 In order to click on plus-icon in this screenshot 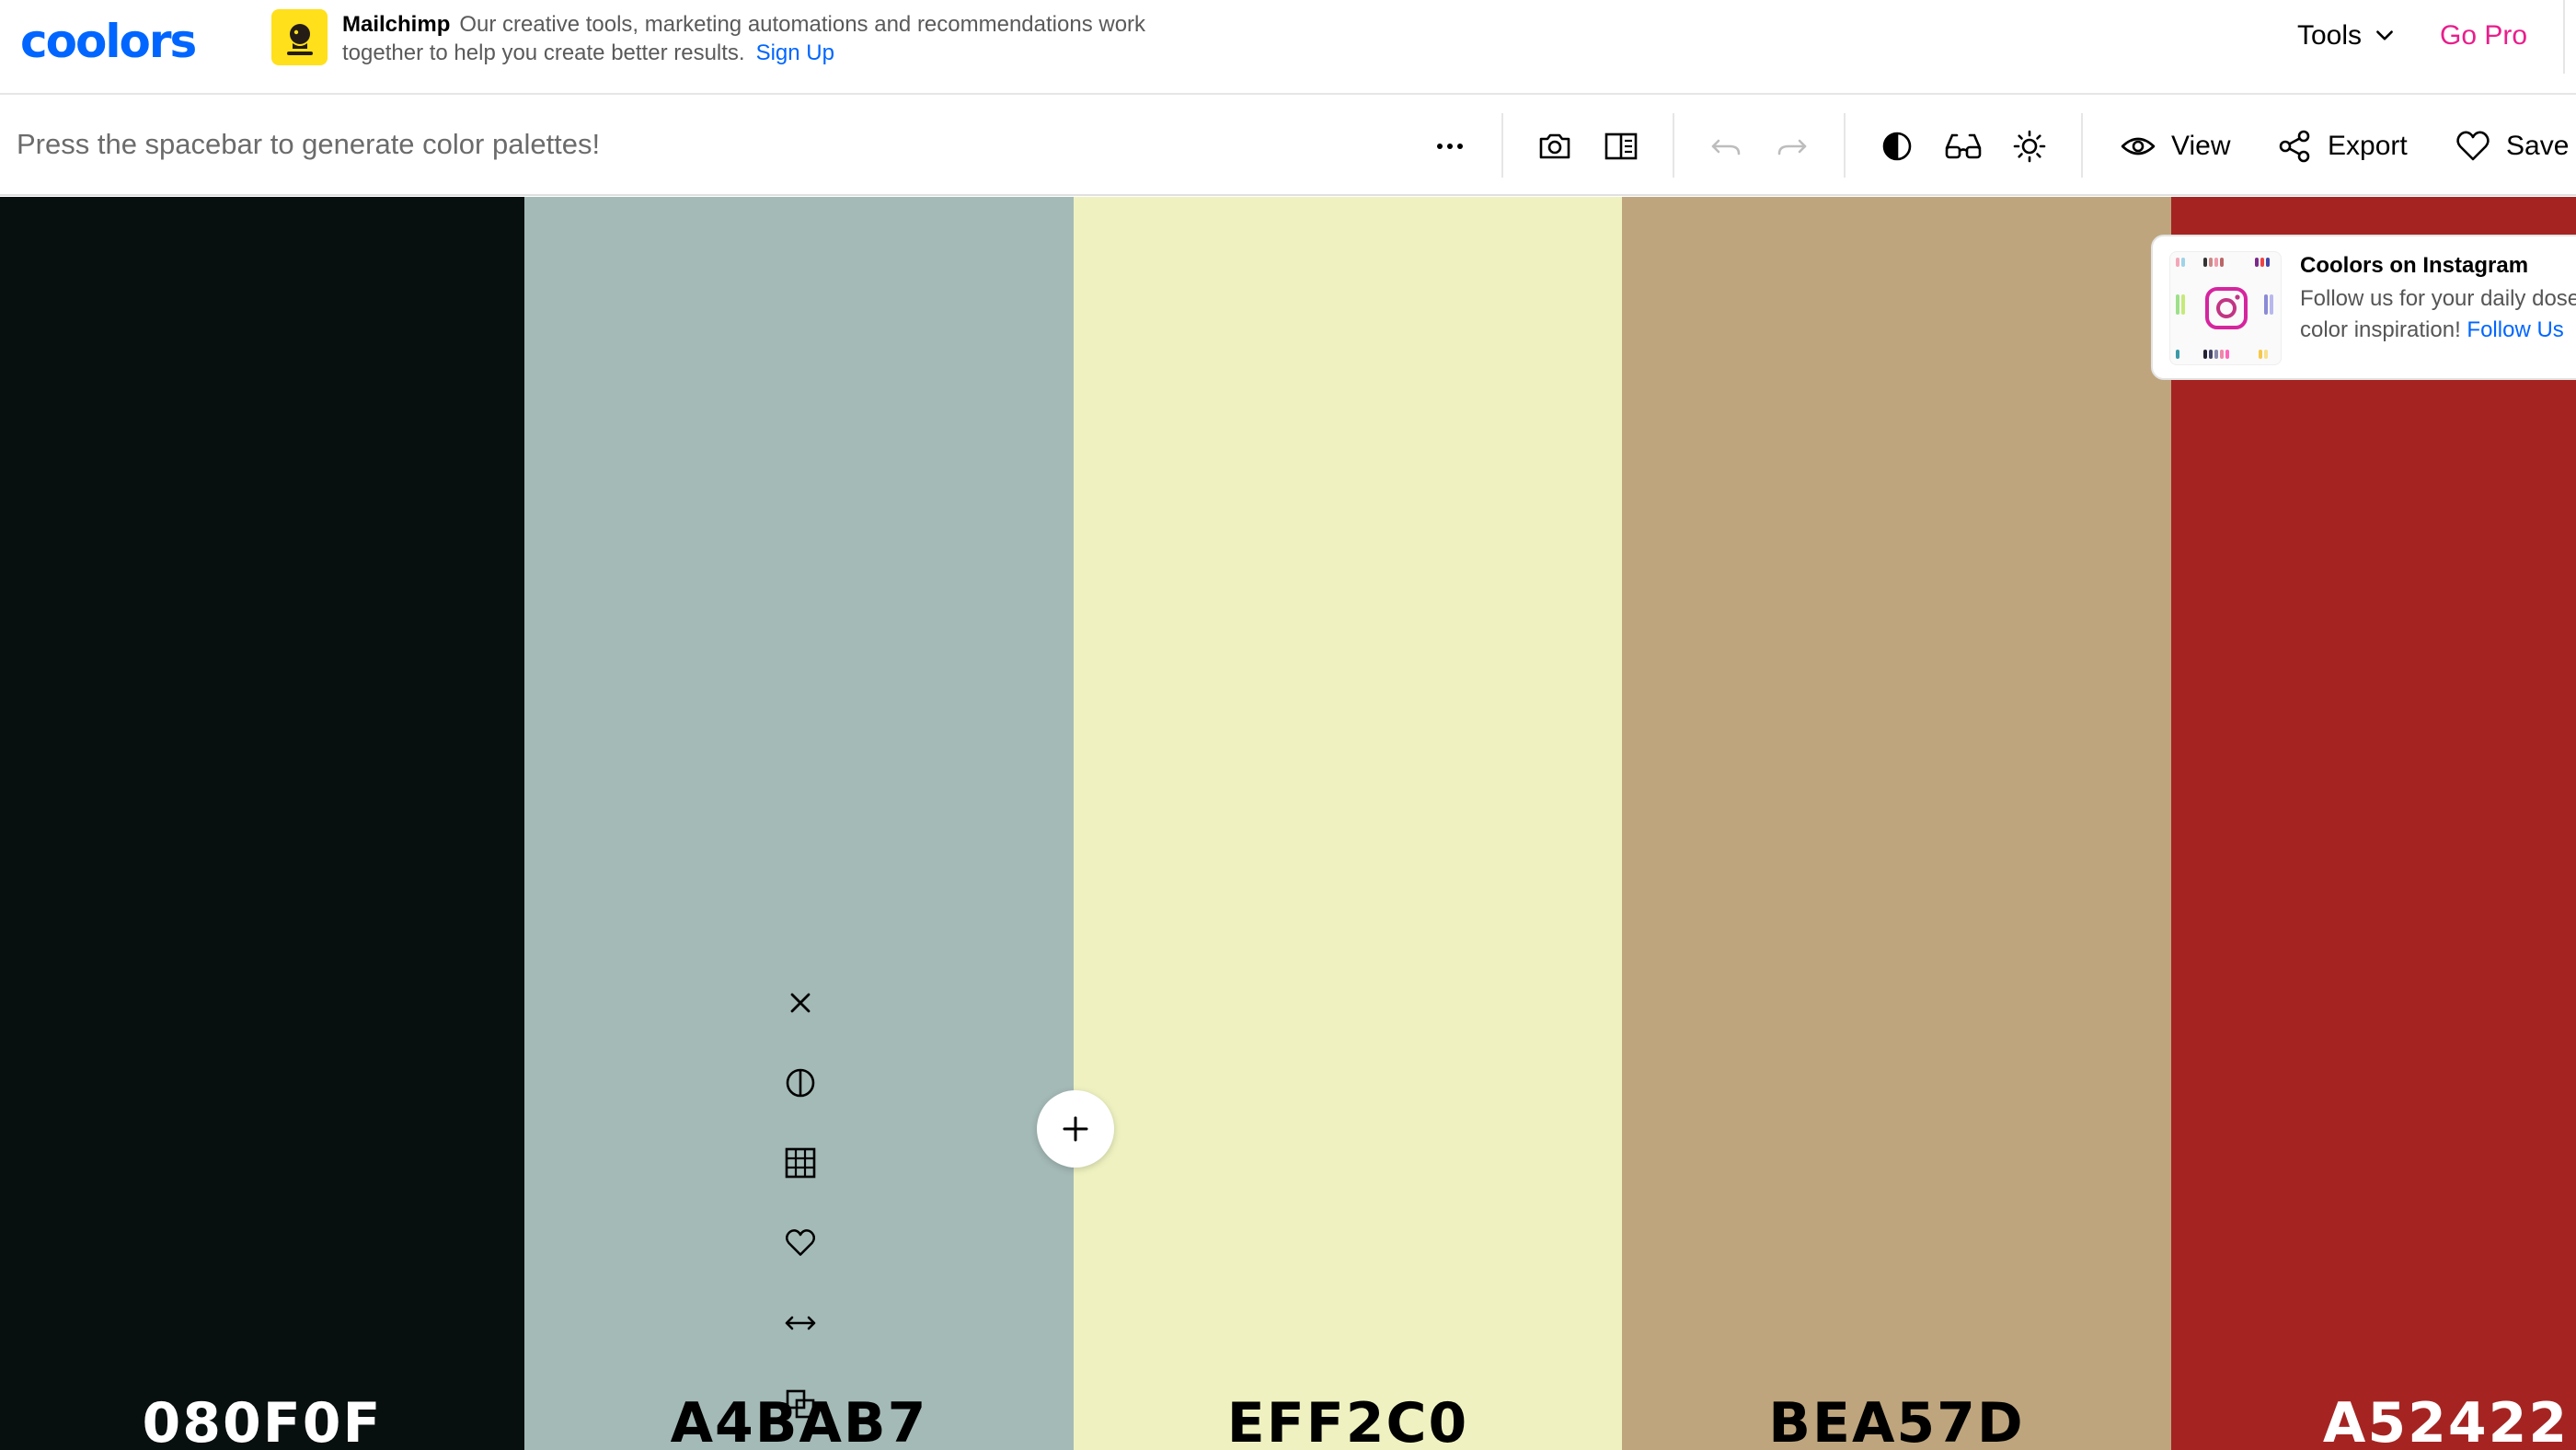, I will do `click(1075, 1129)`.